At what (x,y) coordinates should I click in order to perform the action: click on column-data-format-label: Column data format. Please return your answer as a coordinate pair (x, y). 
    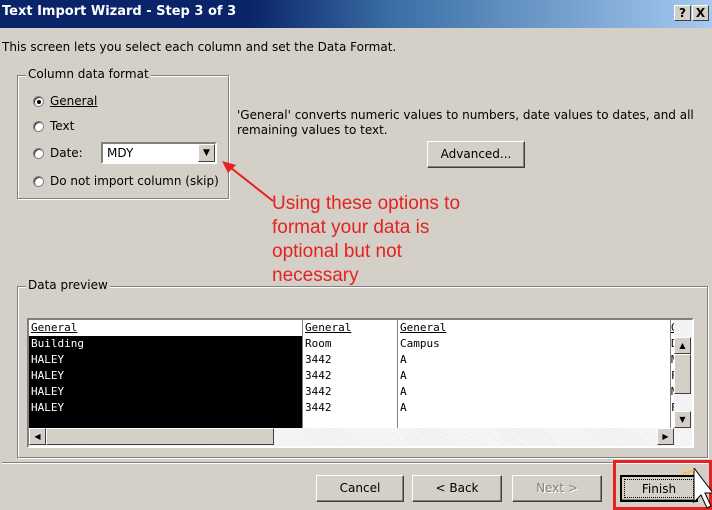
    Looking at the image, I should click on (88, 74).